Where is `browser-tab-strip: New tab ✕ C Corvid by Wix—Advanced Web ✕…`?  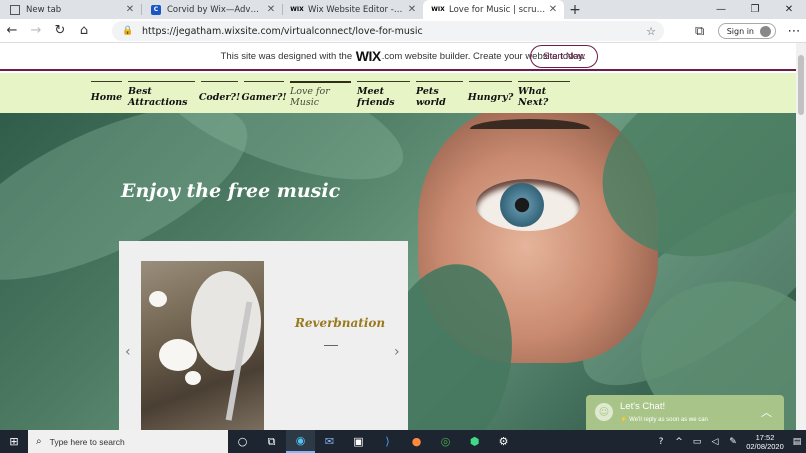
browser-tab-strip: New tab ✕ C Corvid by Wix—Advanced Web ✕… is located at coordinates (403, 9).